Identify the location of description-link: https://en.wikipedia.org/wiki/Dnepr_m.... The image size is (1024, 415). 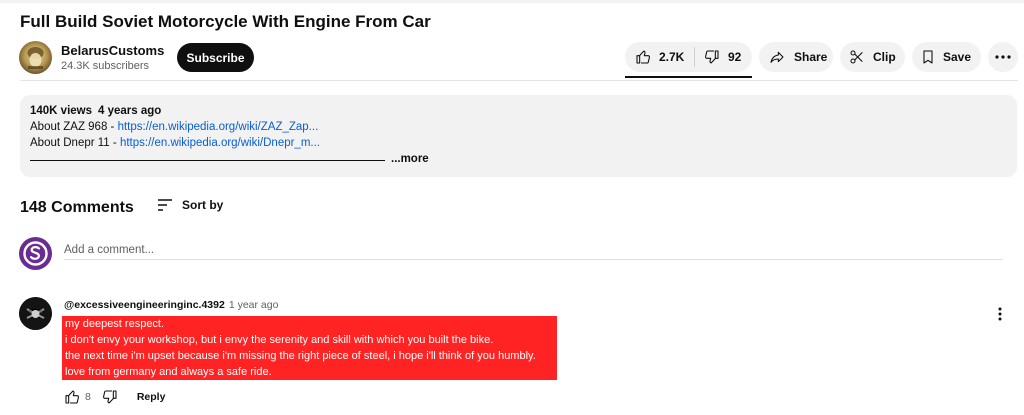
(220, 143).